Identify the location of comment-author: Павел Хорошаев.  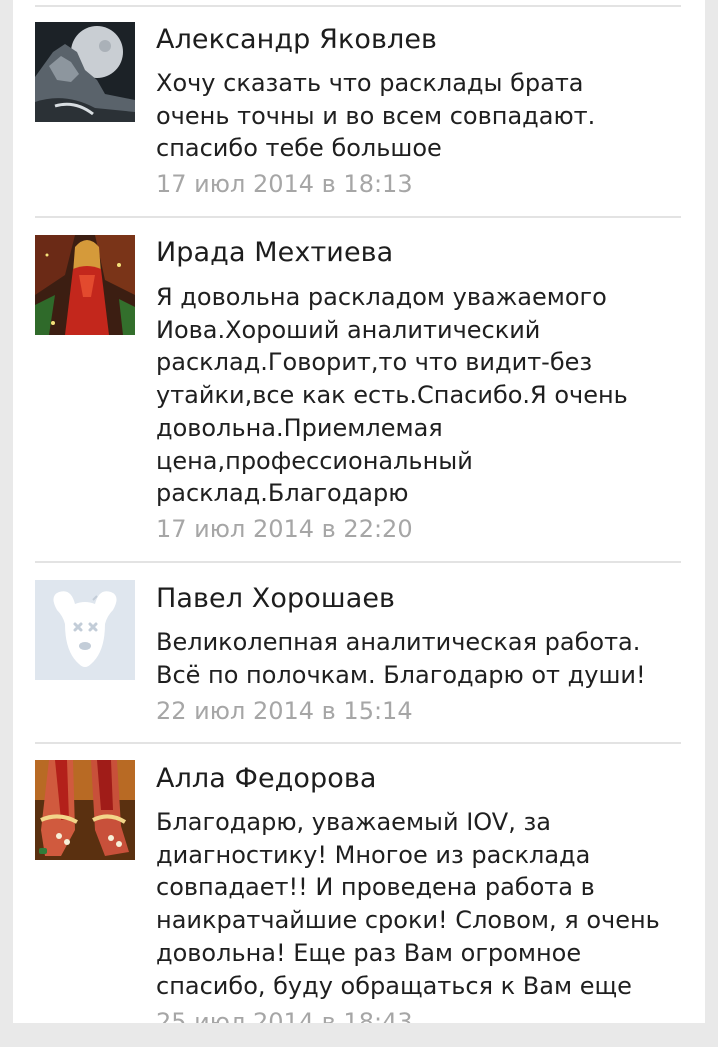
(275, 598).